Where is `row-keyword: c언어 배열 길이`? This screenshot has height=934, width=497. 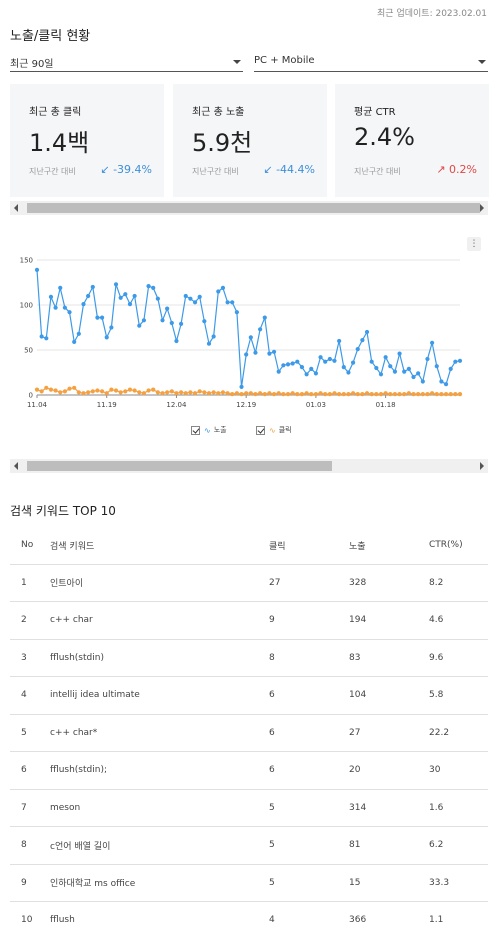
row-keyword: c언어 배열 길이 is located at coordinates (148, 845).